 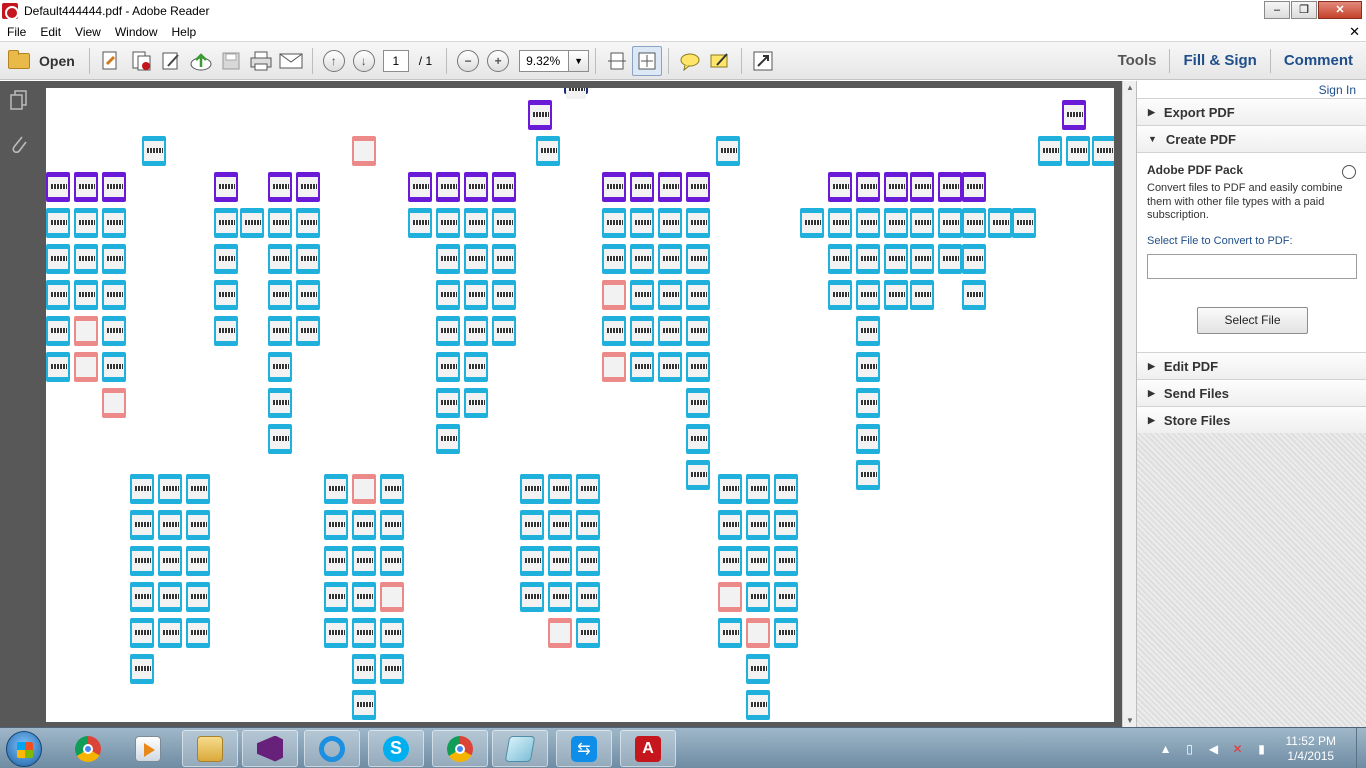 What do you see at coordinates (1190, 749) in the screenshot?
I see `usb-icon: ▯` at bounding box center [1190, 749].